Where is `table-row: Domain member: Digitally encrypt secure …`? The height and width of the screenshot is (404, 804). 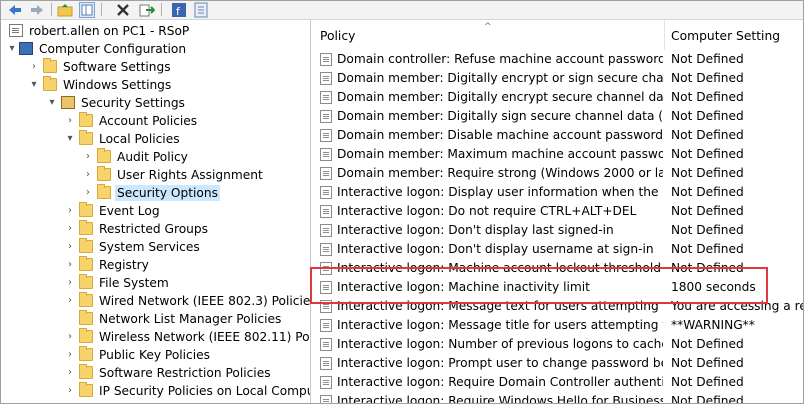 table-row: Domain member: Digitally encrypt secure … is located at coordinates (557, 97).